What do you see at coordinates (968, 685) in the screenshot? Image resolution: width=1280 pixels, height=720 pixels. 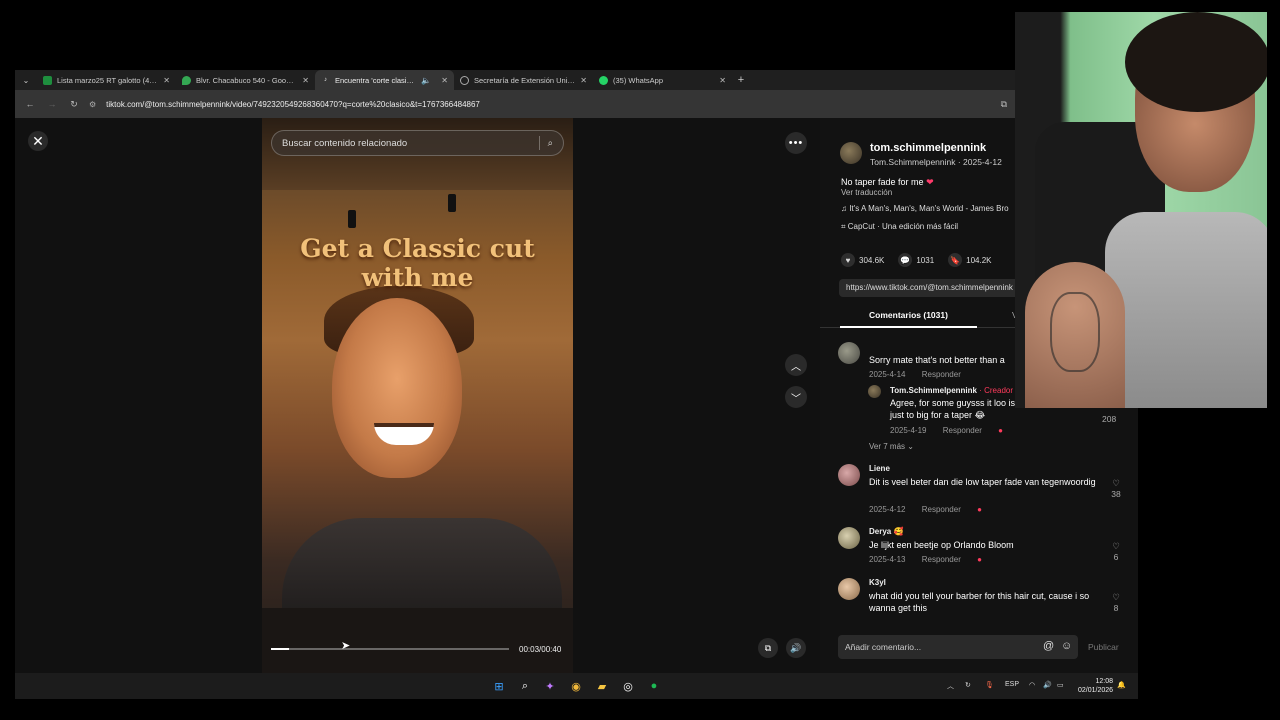 I see `tray-app-icon: ↻` at bounding box center [968, 685].